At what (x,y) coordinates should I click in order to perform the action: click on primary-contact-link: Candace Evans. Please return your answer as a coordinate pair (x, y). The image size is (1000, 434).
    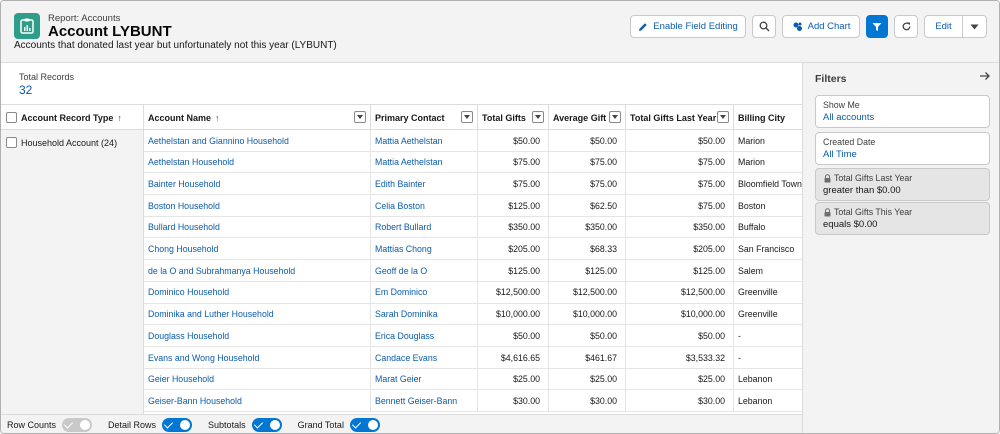
    Looking at the image, I should click on (424, 357).